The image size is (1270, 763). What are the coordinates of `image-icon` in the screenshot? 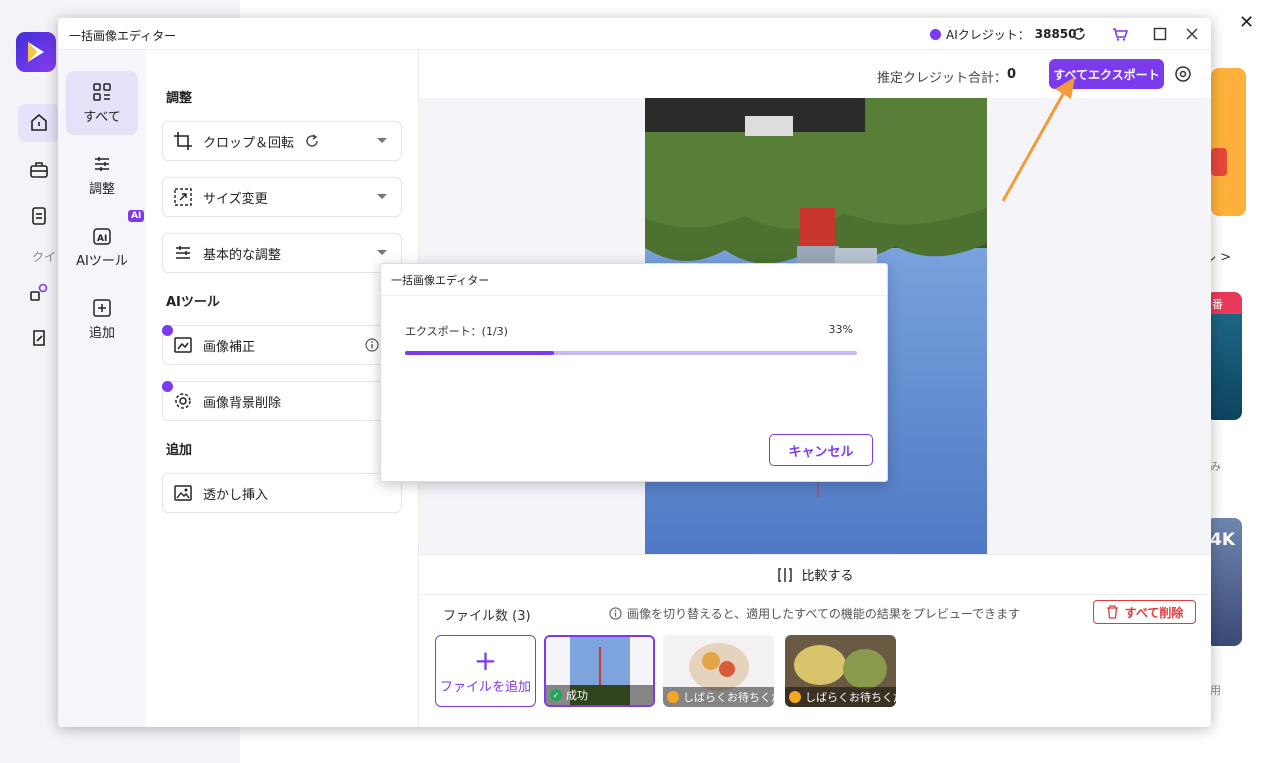 It's located at (183, 493).